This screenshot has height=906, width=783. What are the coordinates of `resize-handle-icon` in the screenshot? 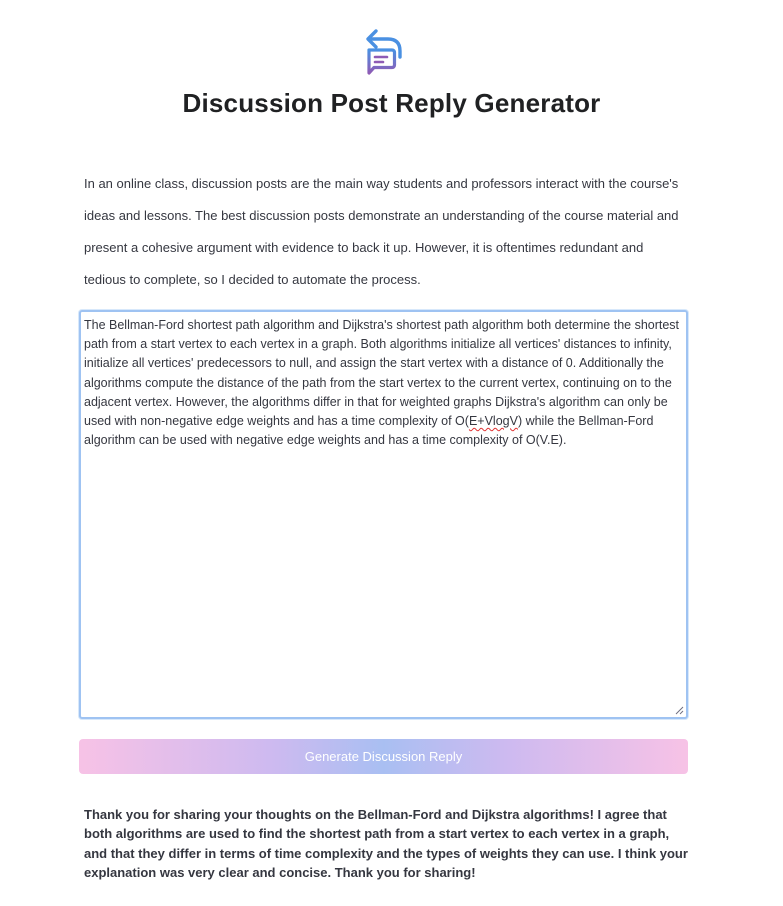 It's located at (679, 710).